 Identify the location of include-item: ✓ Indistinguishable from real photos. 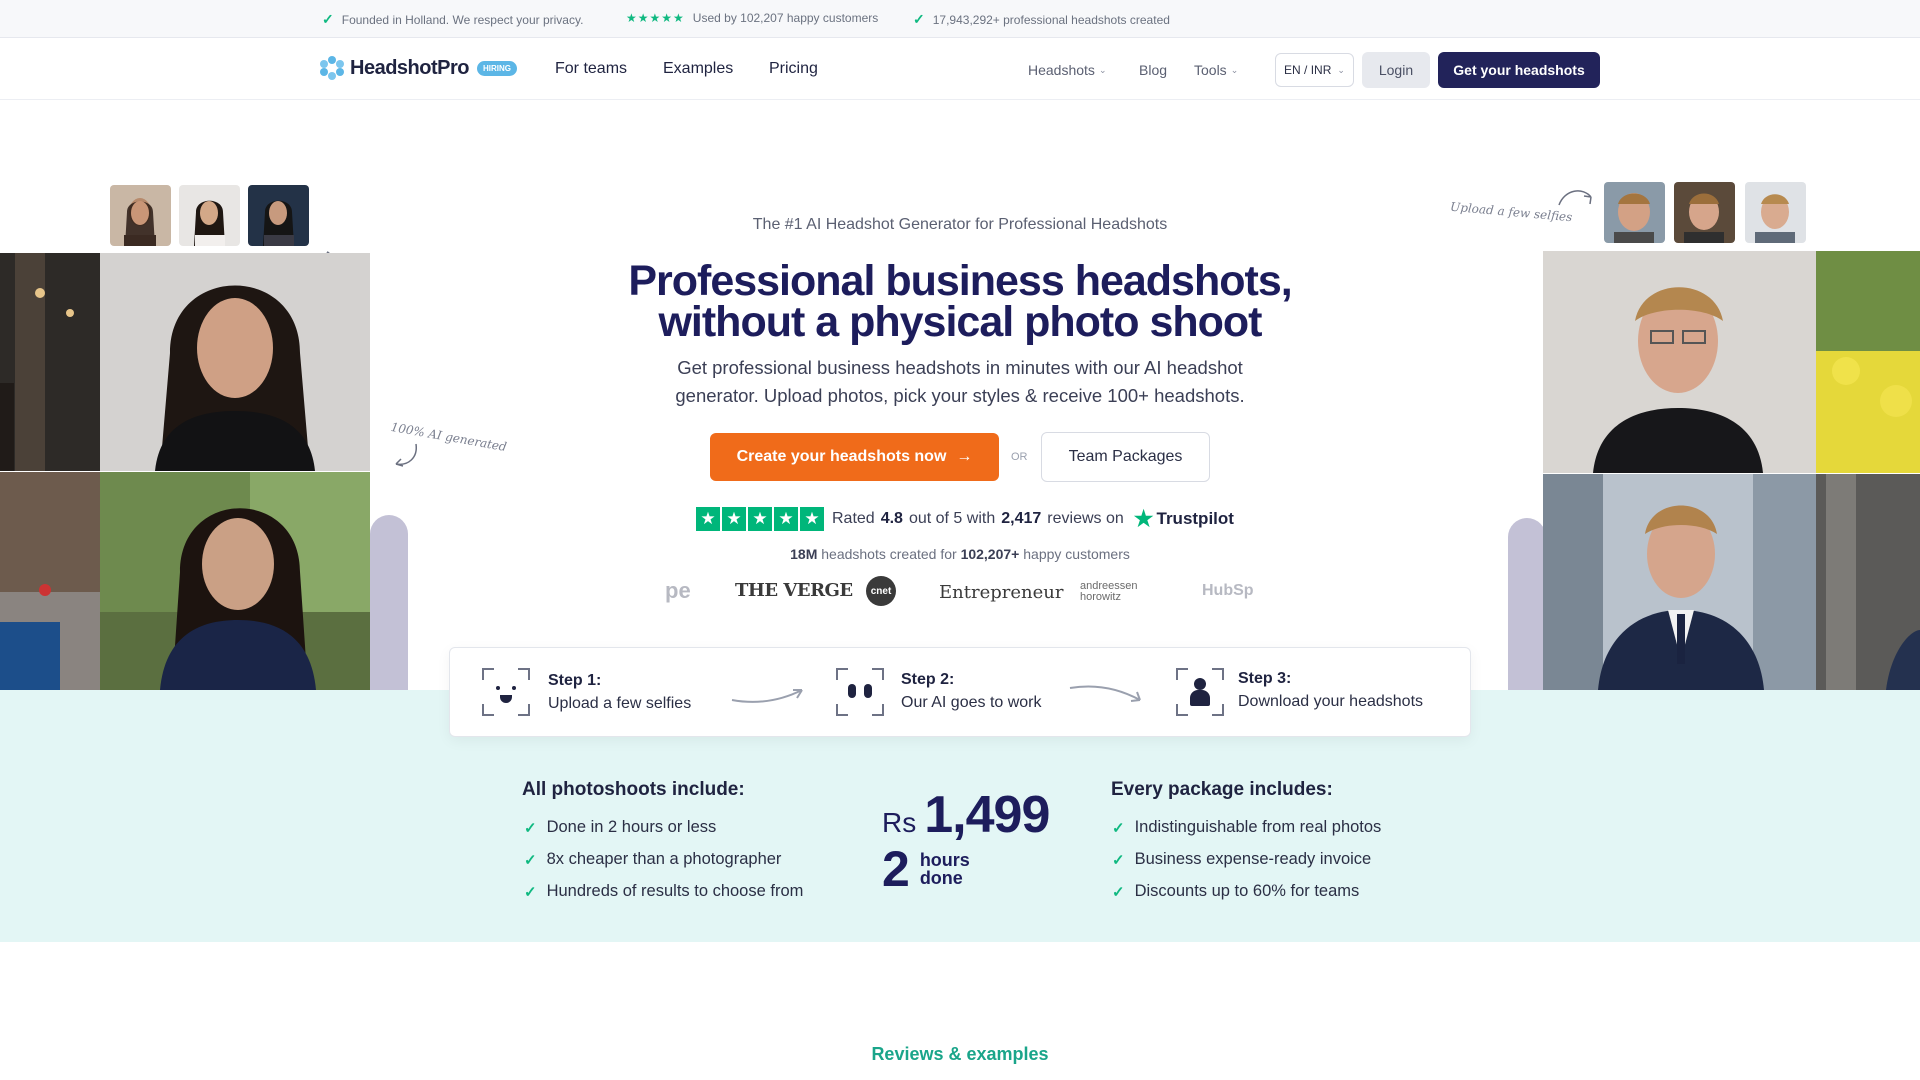
(1246, 827).